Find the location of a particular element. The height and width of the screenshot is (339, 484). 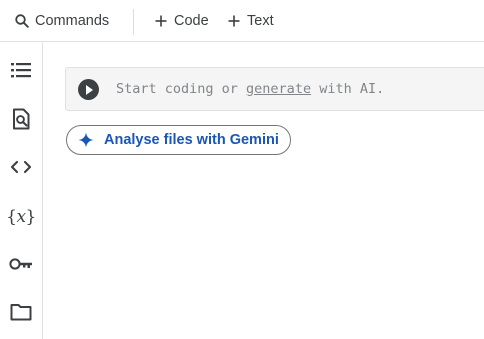

add-code-button: Code is located at coordinates (181, 21).